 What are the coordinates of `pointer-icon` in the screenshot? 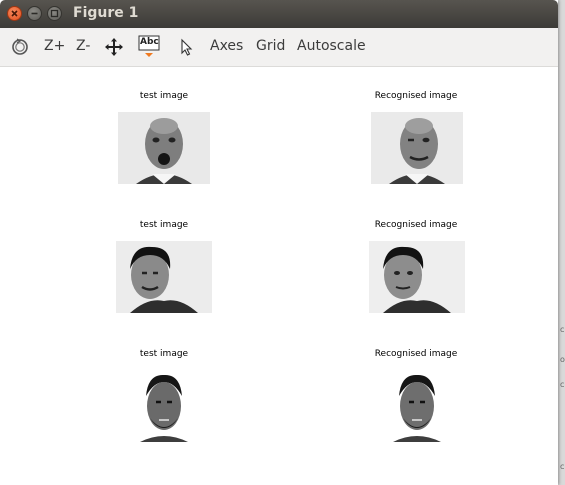 It's located at (187, 47).